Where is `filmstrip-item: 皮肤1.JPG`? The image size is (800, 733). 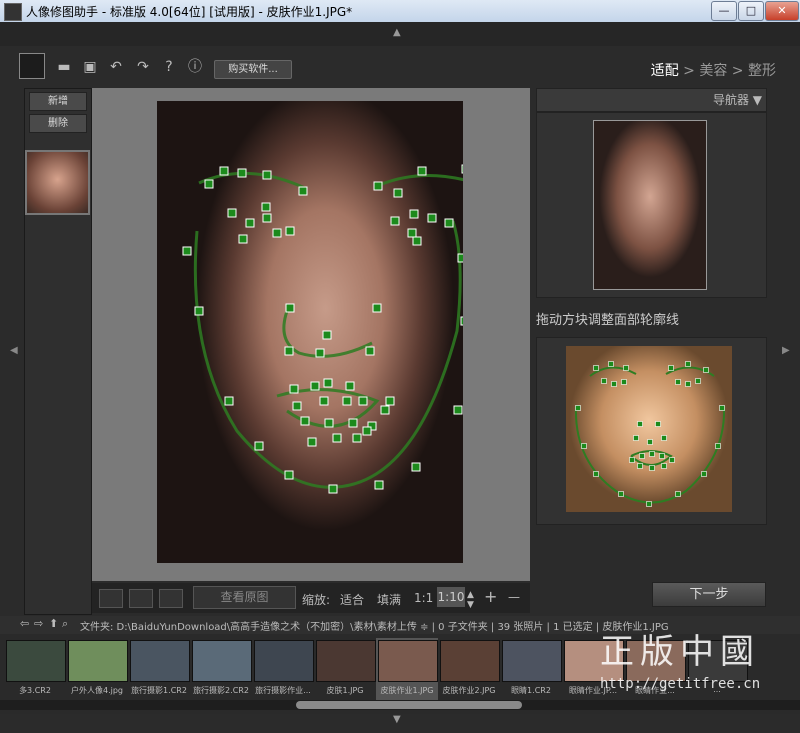
filmstrip-item: 皮肤1.JPG is located at coordinates (345, 669).